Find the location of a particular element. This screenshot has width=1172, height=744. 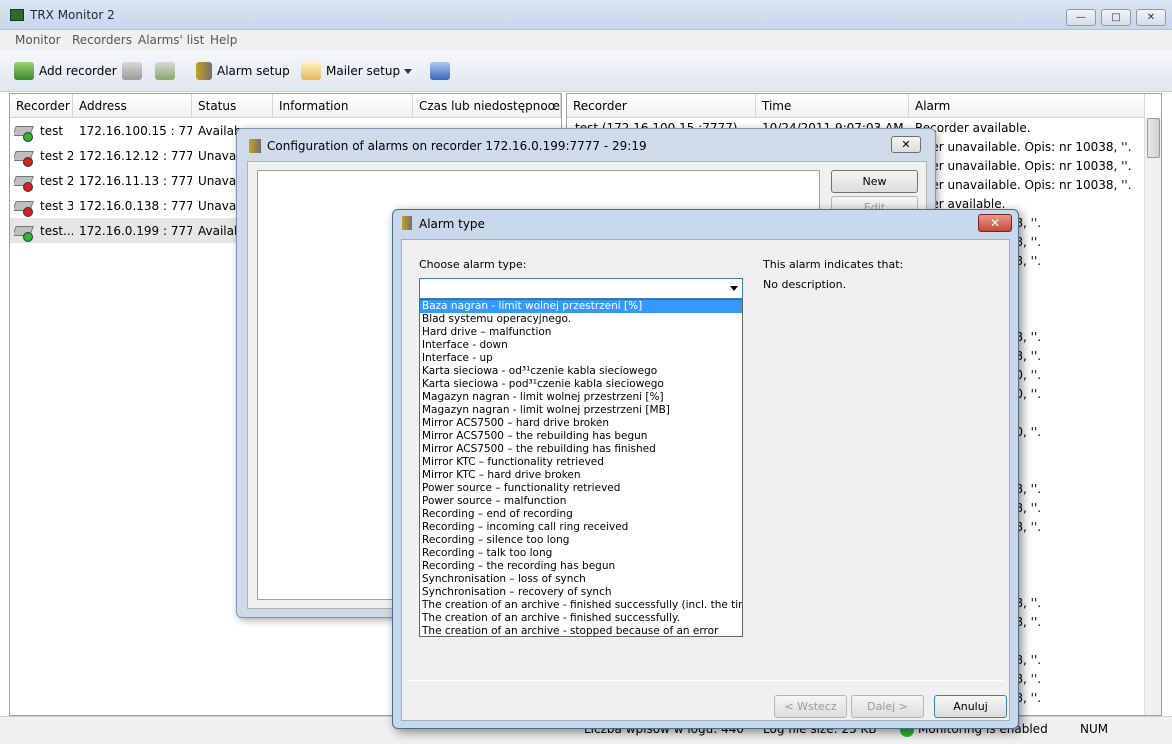

app-icon is located at coordinates (17, 15).